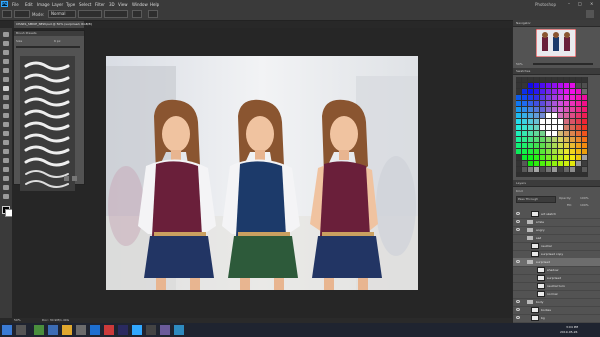 Image resolution: width=600 pixels, height=337 pixels. What do you see at coordinates (48, 47) in the screenshot?
I see `brush-size-slider` at bounding box center [48, 47].